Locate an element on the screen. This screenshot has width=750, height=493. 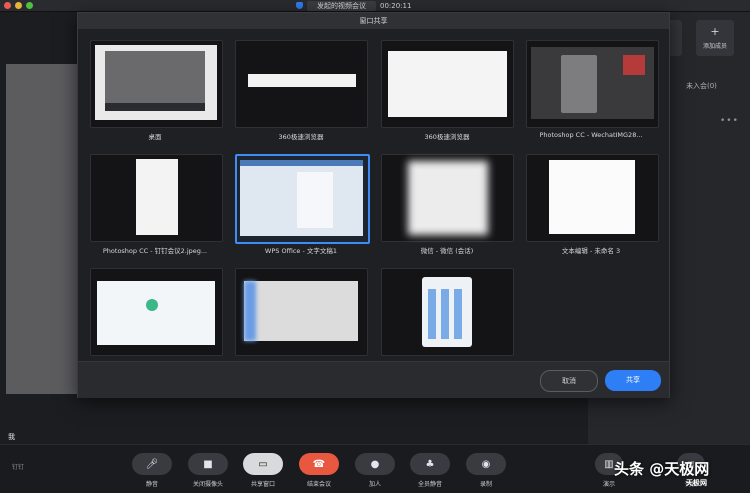
share-button: 共享 is located at coordinates (633, 380).